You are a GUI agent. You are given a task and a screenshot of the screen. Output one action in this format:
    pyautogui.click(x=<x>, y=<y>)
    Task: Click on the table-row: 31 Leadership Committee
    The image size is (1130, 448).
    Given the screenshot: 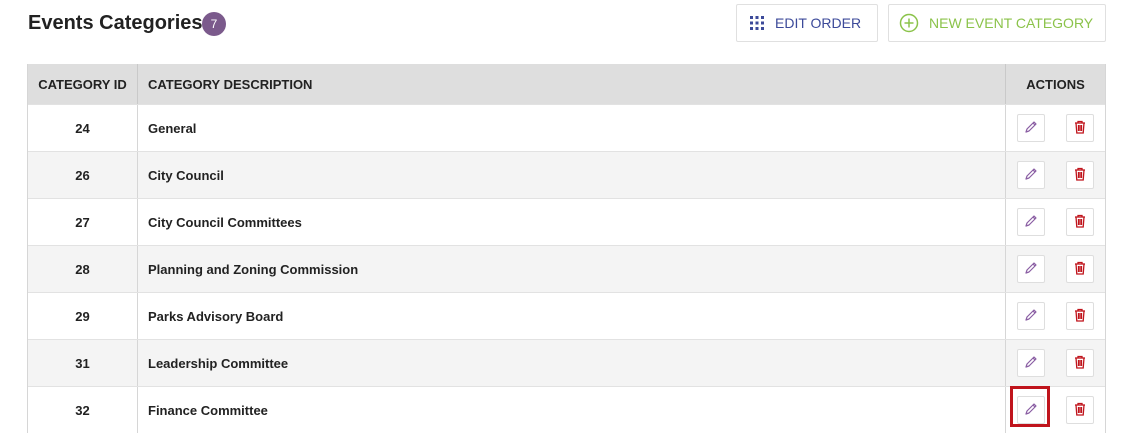 What is the action you would take?
    pyautogui.click(x=566, y=362)
    